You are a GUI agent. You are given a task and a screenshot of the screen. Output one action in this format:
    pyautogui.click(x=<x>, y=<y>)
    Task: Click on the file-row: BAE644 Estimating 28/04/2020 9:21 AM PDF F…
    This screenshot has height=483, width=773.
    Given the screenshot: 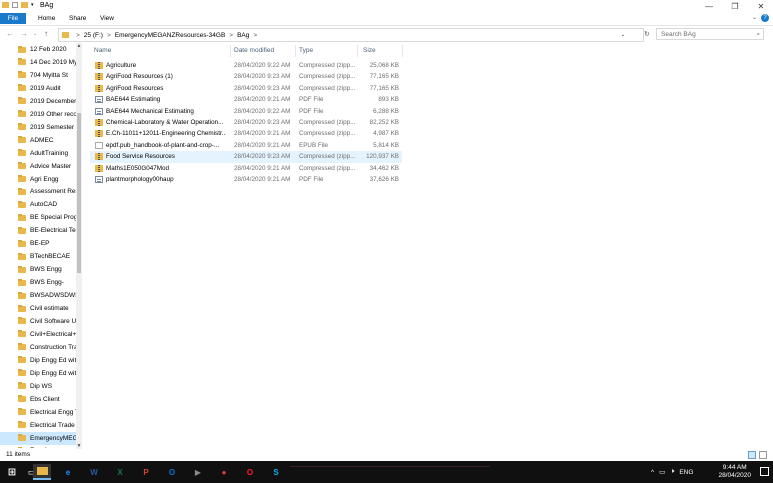 What is the action you would take?
    pyautogui.click(x=246, y=99)
    